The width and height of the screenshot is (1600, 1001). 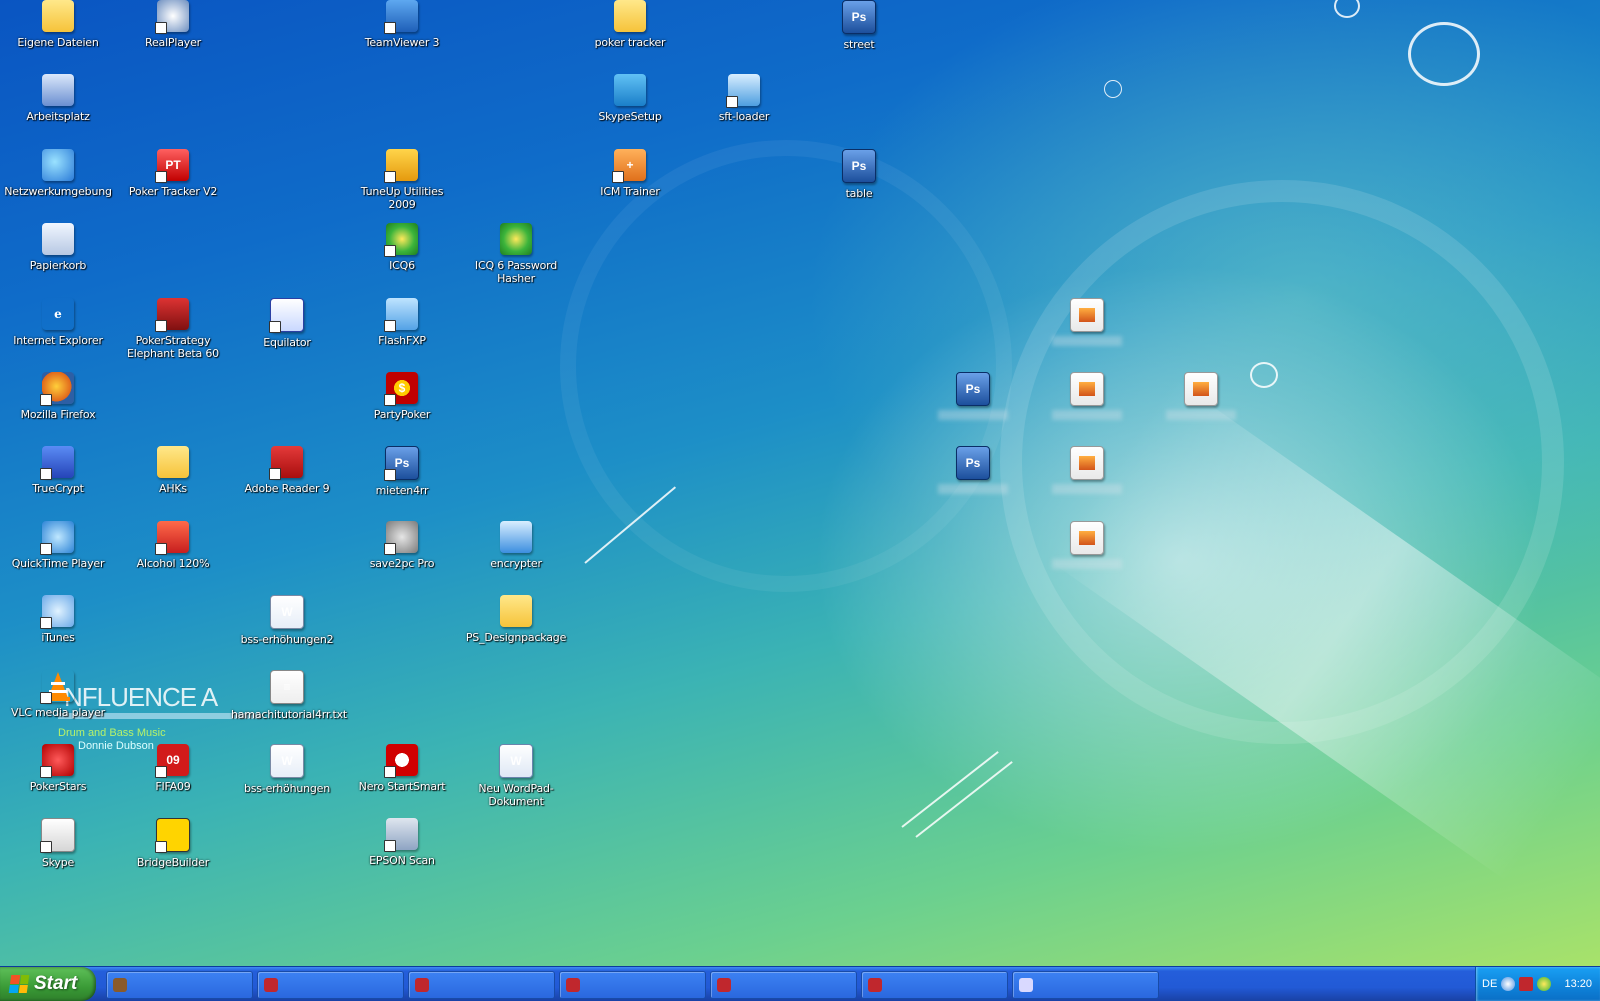 I want to click on desktop-icon-label: EPSON Scan, so click(x=402, y=860).